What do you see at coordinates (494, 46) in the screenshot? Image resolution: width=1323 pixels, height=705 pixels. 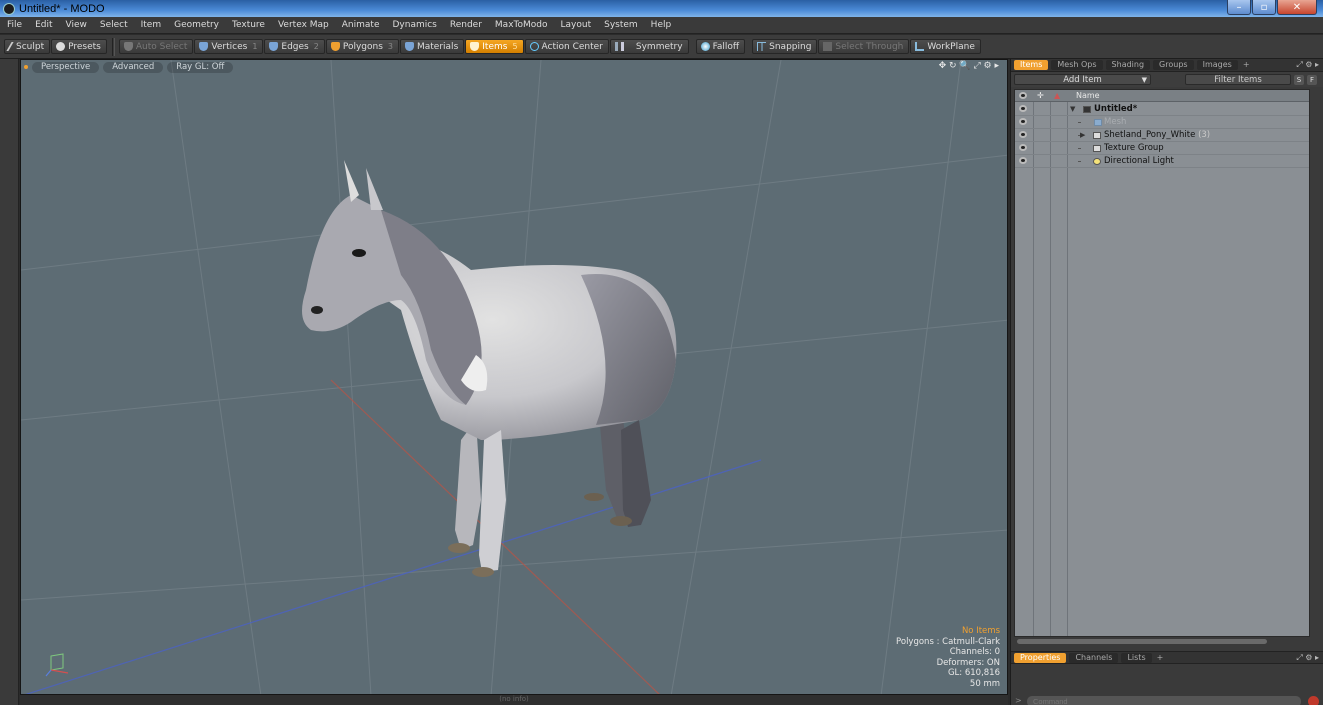 I see `items-button: Items 5` at bounding box center [494, 46].